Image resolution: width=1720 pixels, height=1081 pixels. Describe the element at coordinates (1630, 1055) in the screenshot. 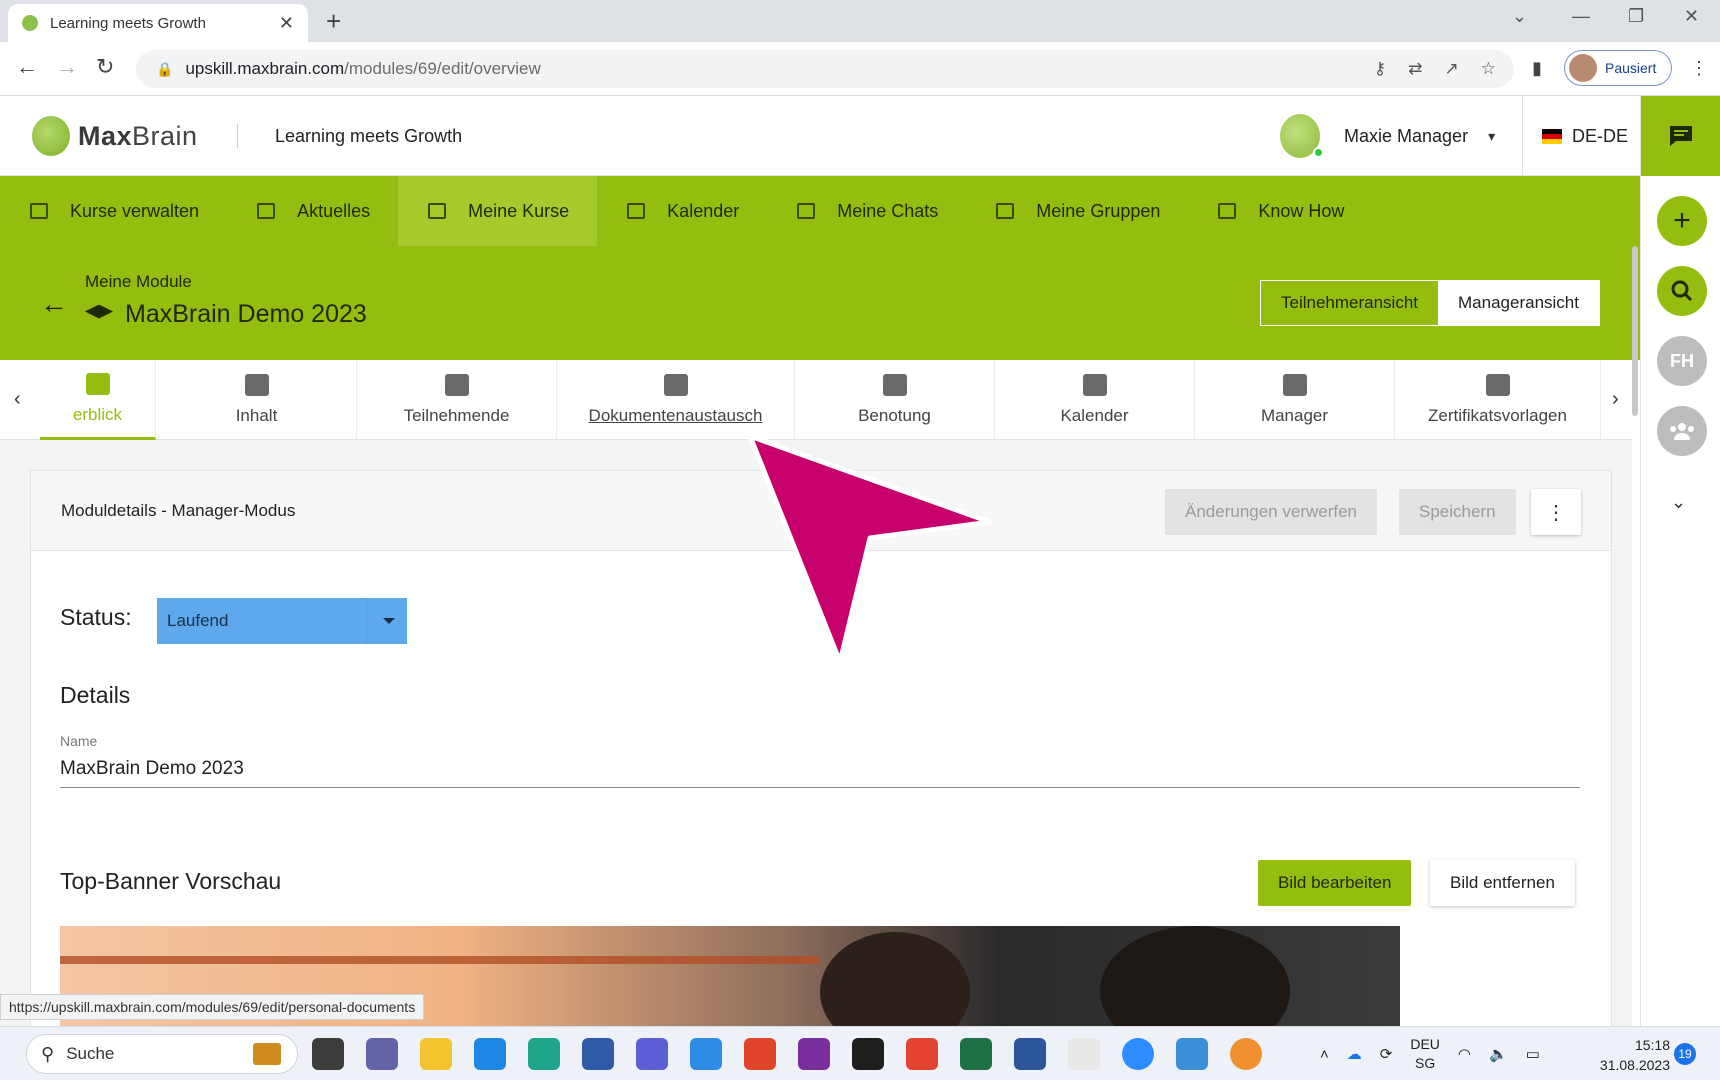

I see `clock: 15:18 31.08.2023` at that location.